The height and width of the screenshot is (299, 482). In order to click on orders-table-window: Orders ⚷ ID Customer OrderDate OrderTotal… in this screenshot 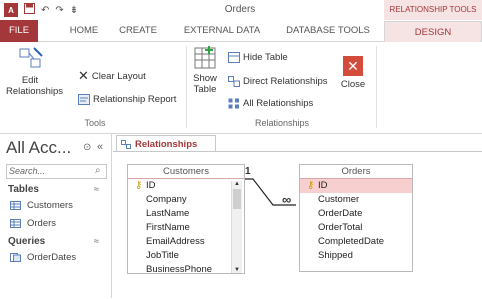, I will do `click(356, 218)`.